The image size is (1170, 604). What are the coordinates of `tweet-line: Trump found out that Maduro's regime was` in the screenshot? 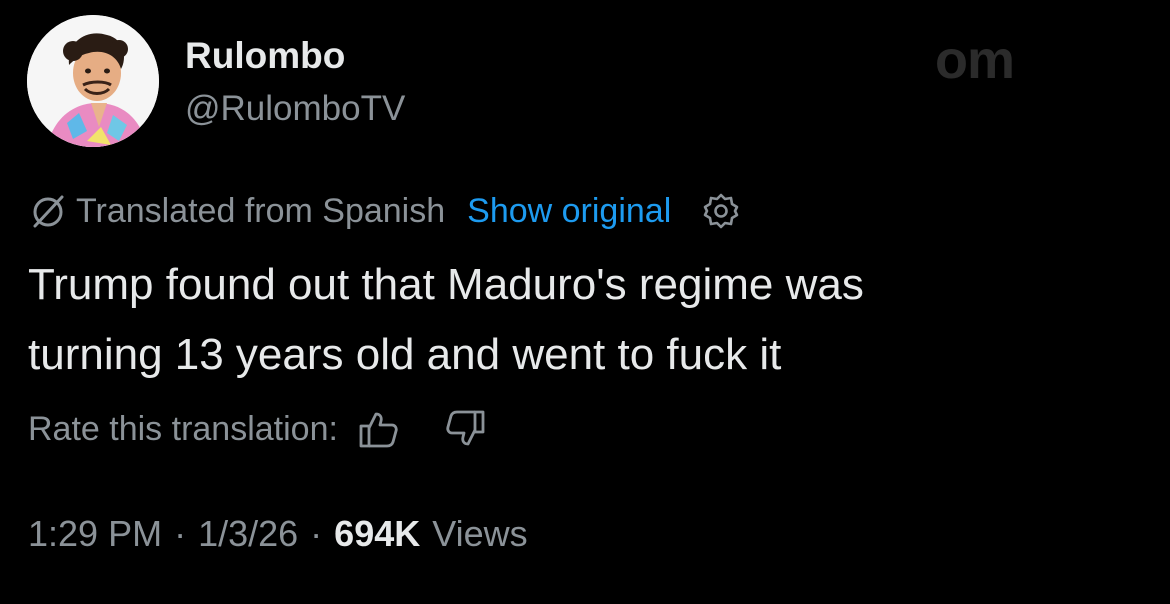 It's located at (446, 284).